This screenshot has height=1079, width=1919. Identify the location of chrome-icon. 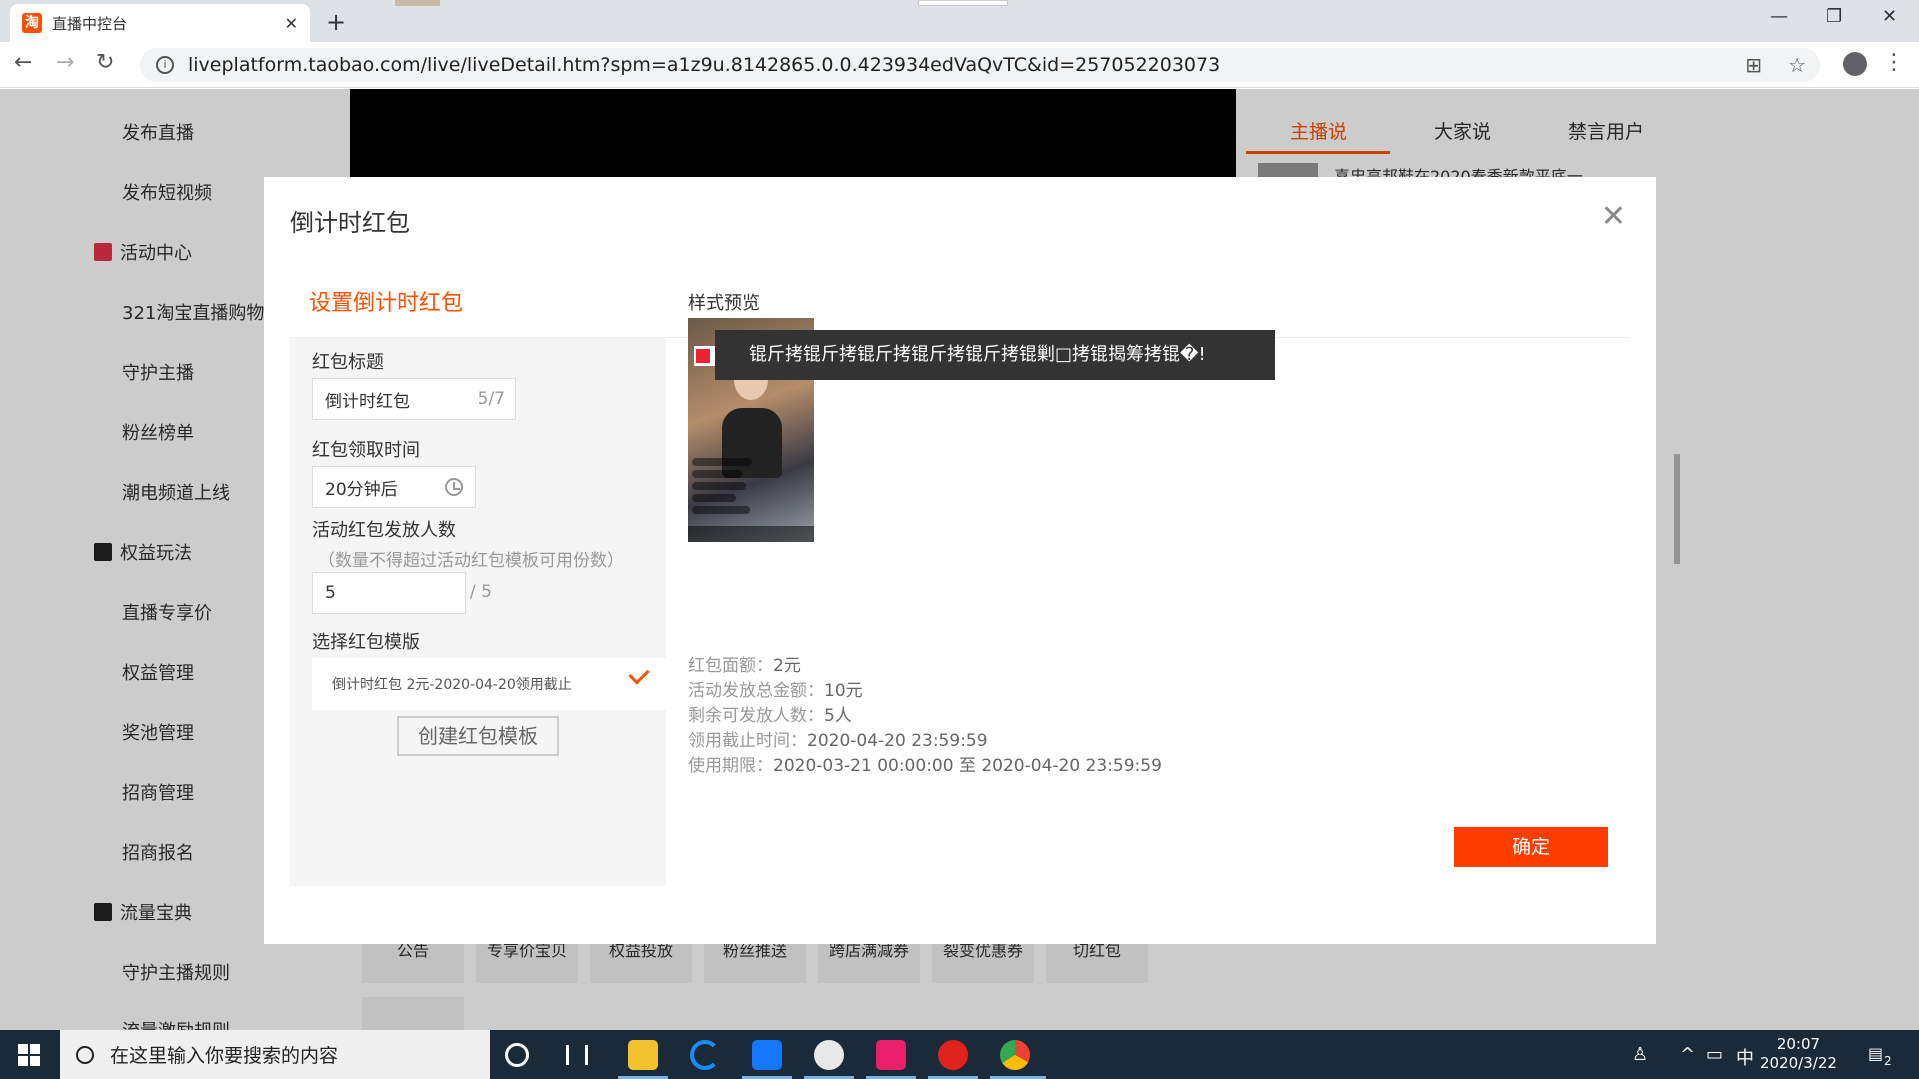
(1015, 1055).